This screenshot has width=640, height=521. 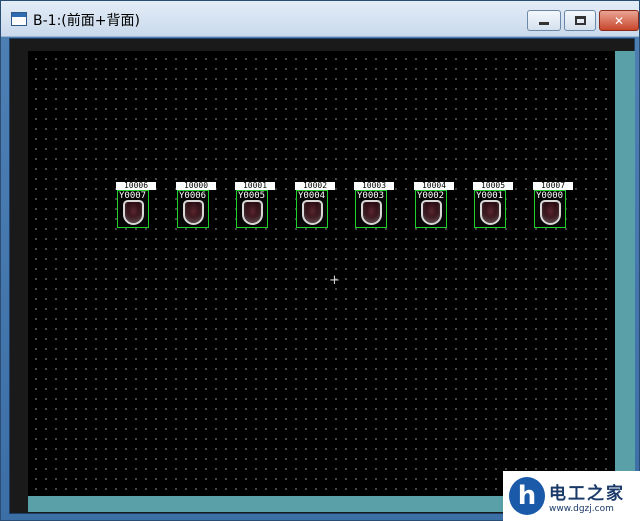 I want to click on lamp-frame: Y0001, so click(x=490, y=209).